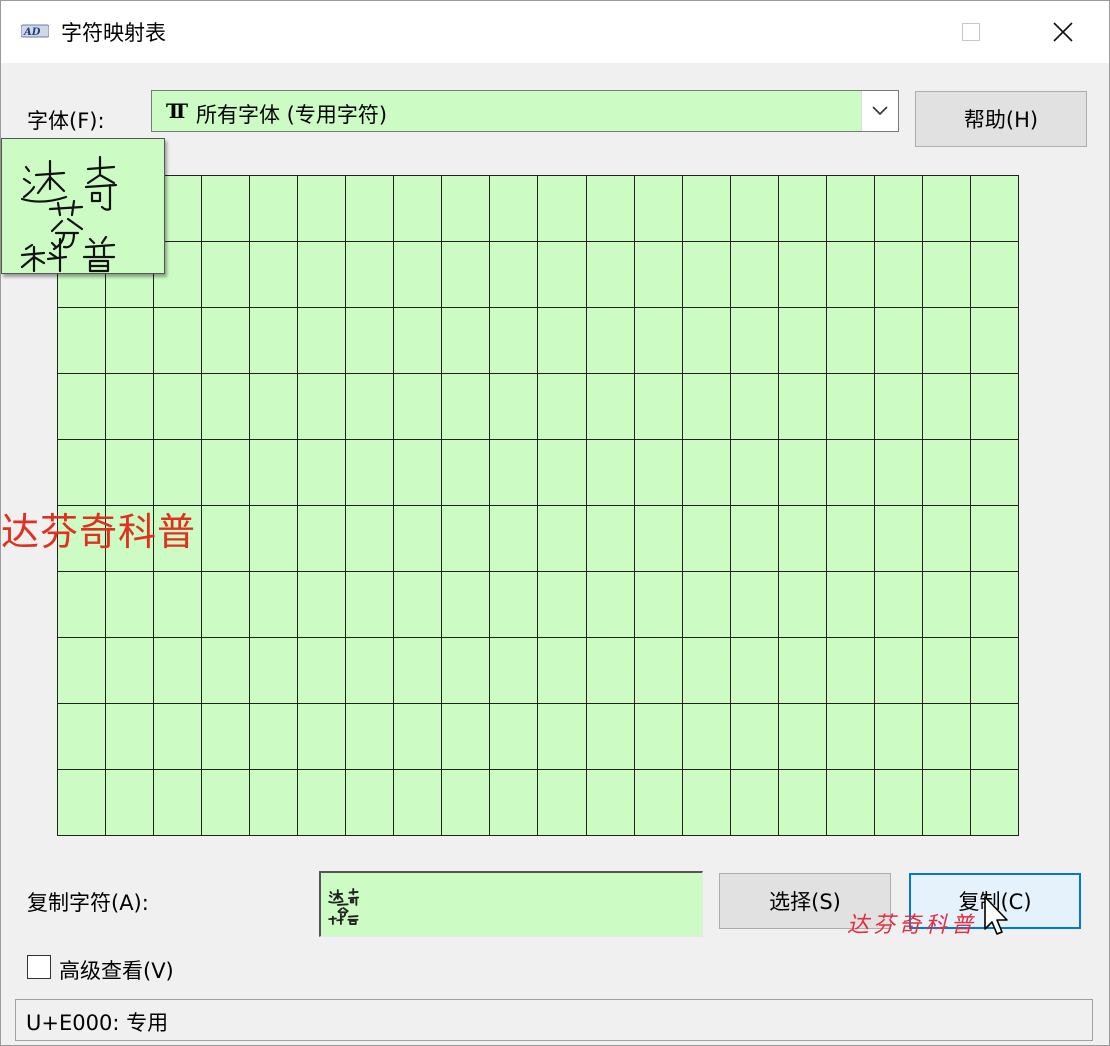  Describe the element at coordinates (1001, 119) in the screenshot. I see `help-button: 帮助(H)` at that location.